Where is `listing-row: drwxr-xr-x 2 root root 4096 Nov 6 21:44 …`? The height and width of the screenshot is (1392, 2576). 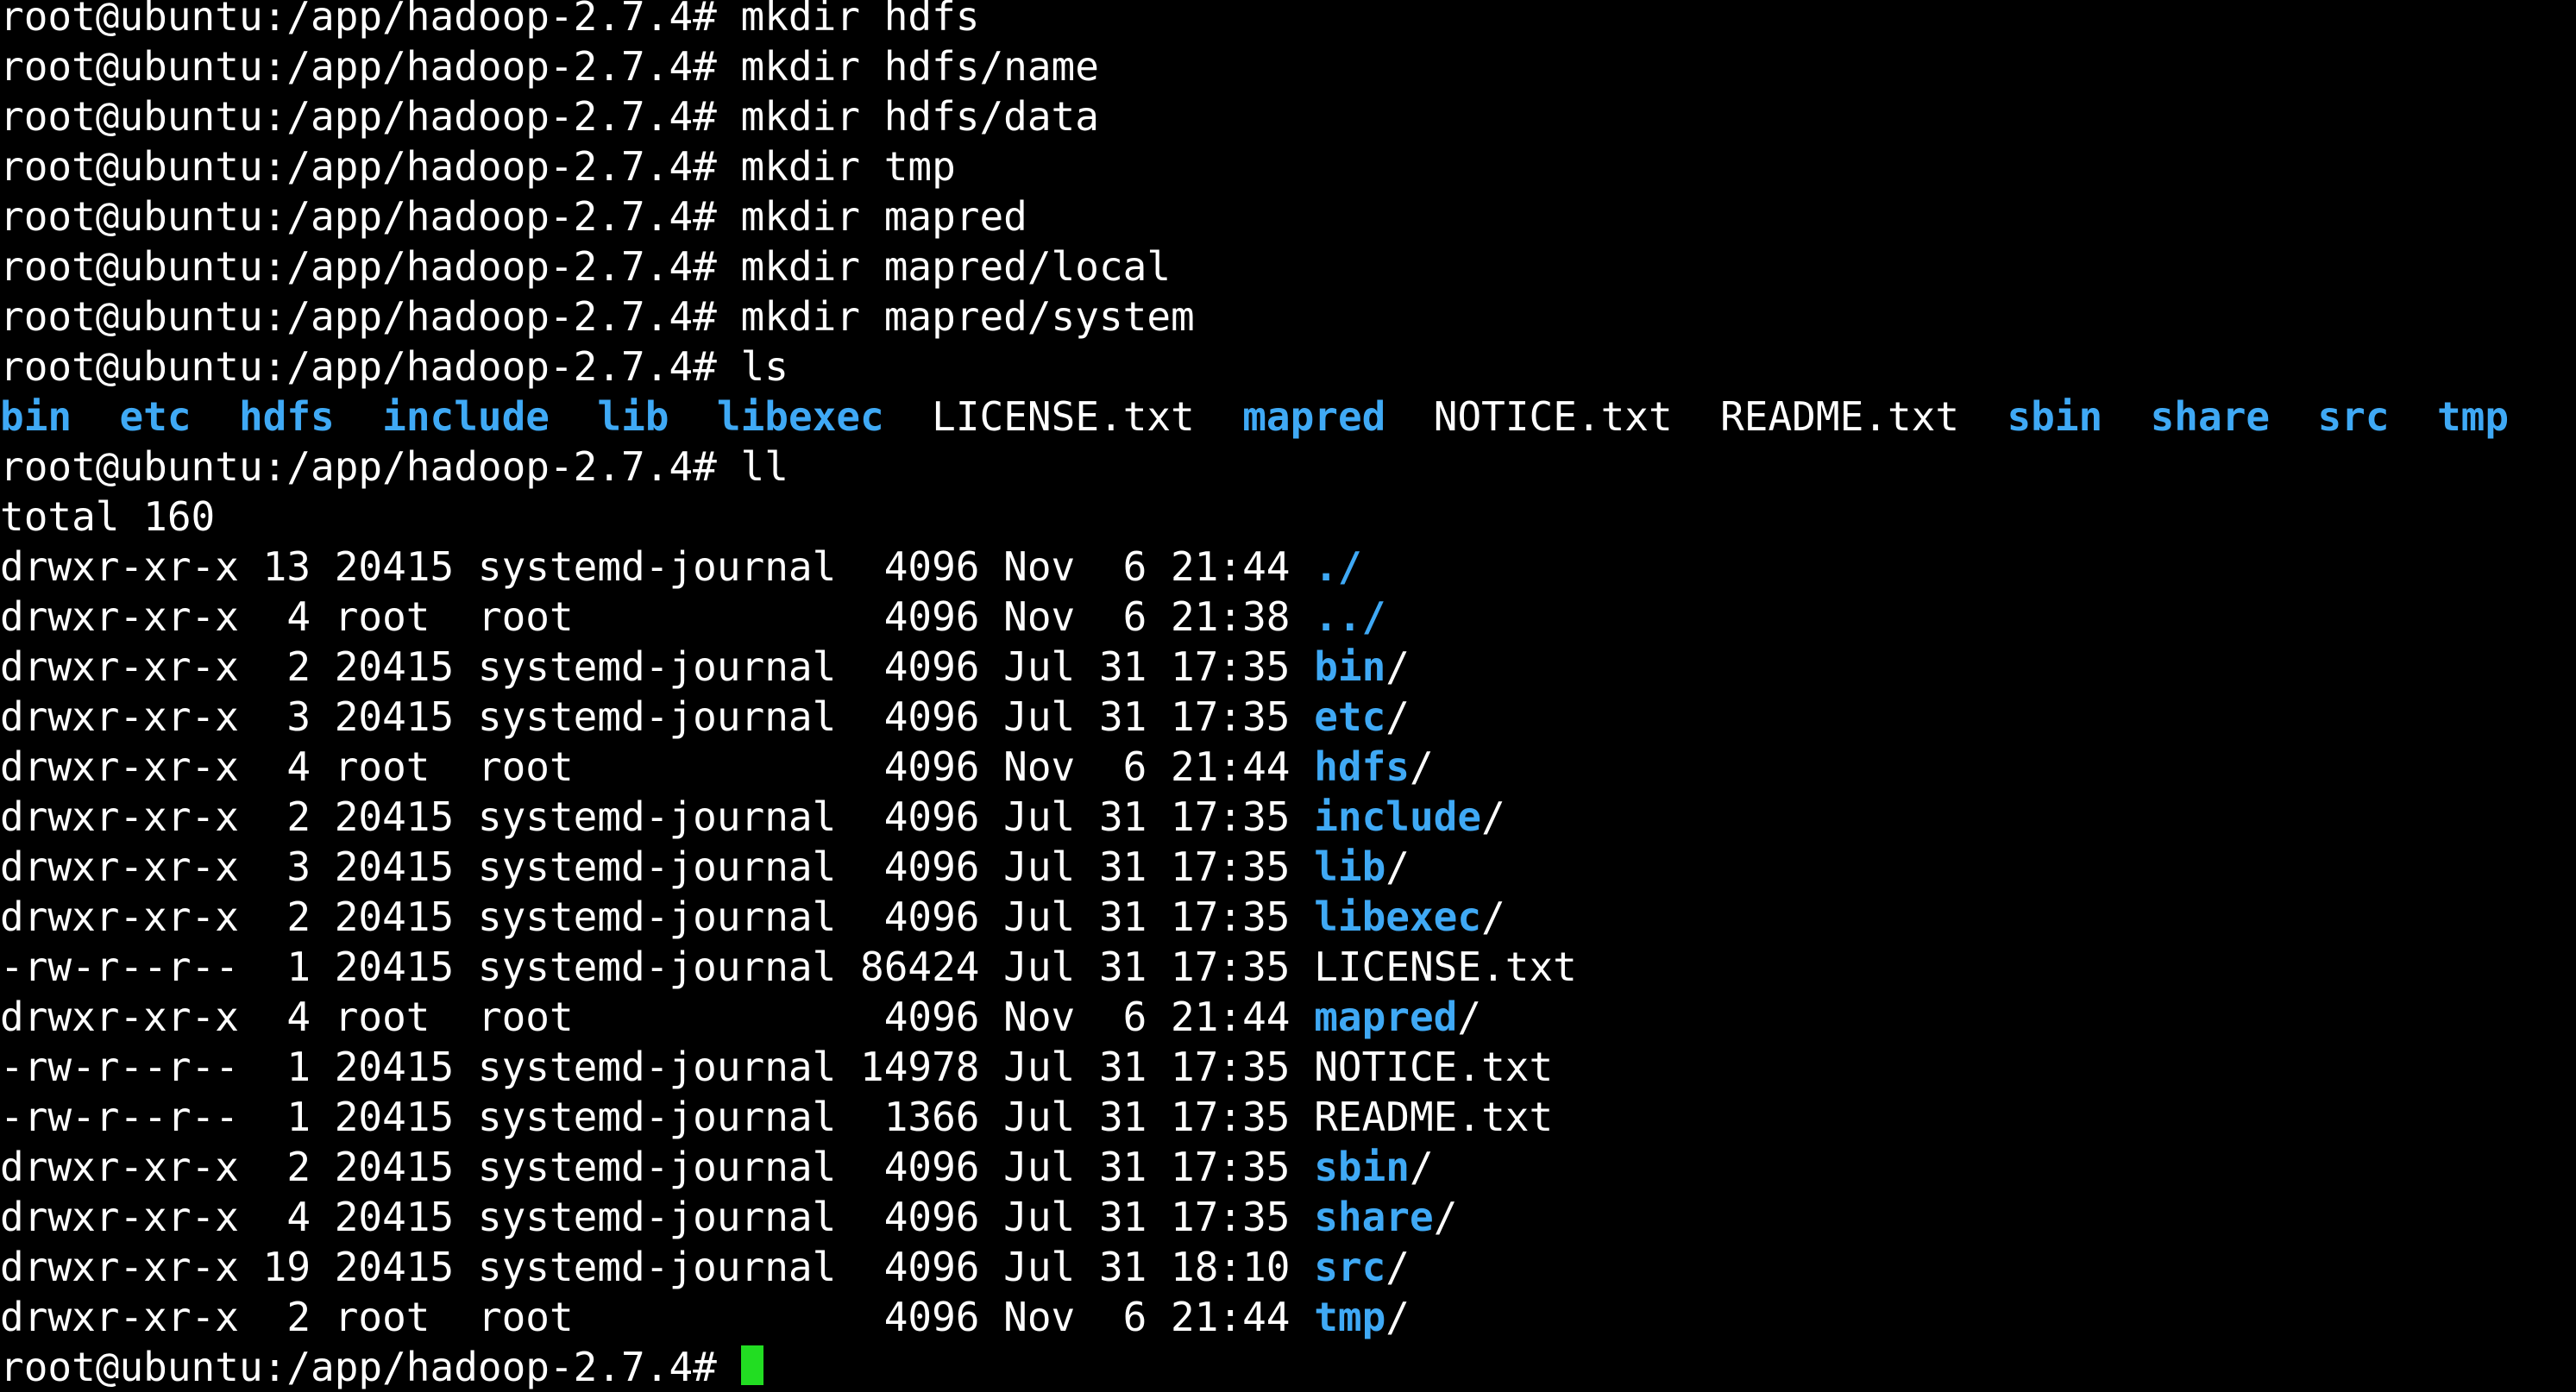 listing-row: drwxr-xr-x 2 root root 4096 Nov 6 21:44 … is located at coordinates (1288, 1317).